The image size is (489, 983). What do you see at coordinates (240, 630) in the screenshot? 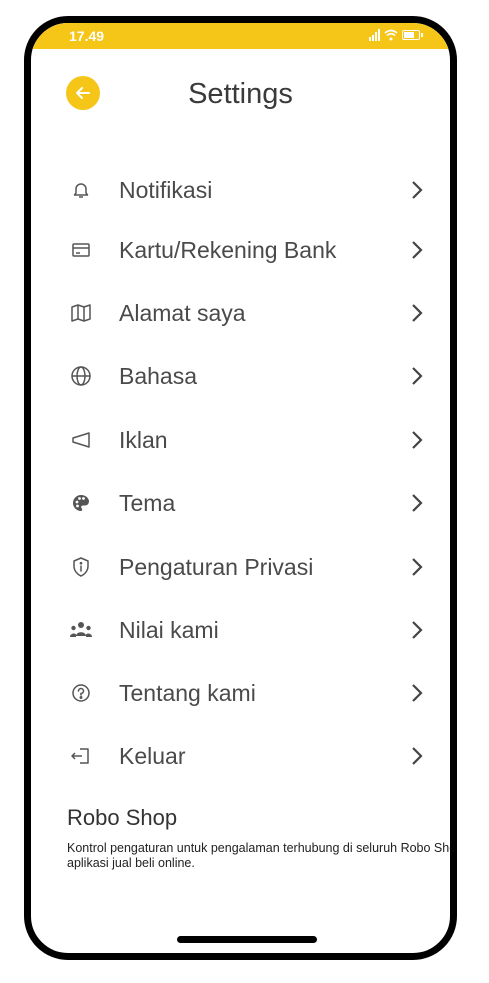
I see `menu-item-nilai-kami: Nilai kami` at bounding box center [240, 630].